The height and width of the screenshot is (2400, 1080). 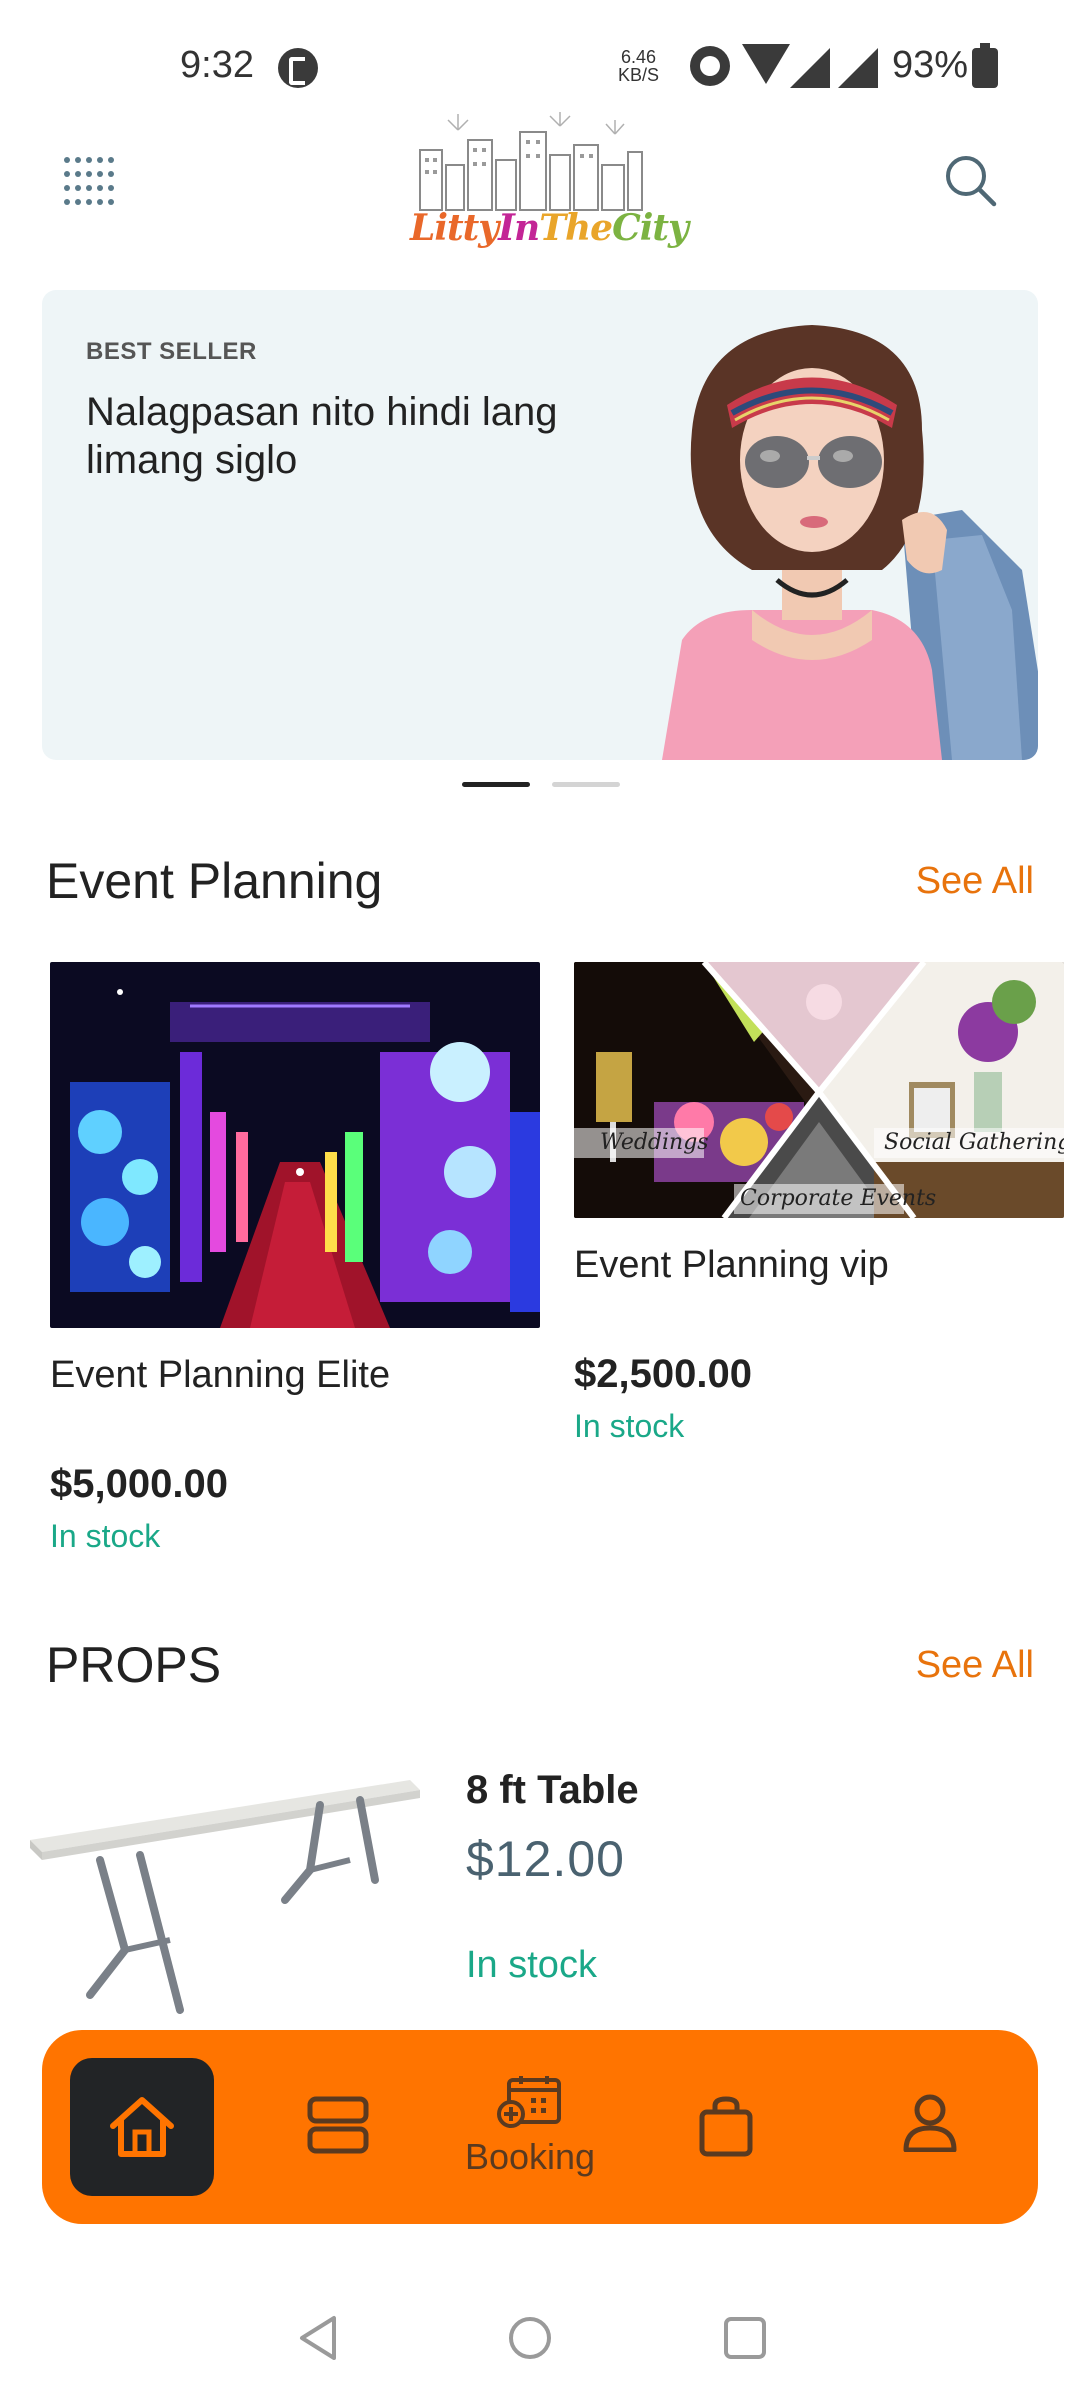 What do you see at coordinates (650, 228) in the screenshot?
I see `logo-word-4: City` at bounding box center [650, 228].